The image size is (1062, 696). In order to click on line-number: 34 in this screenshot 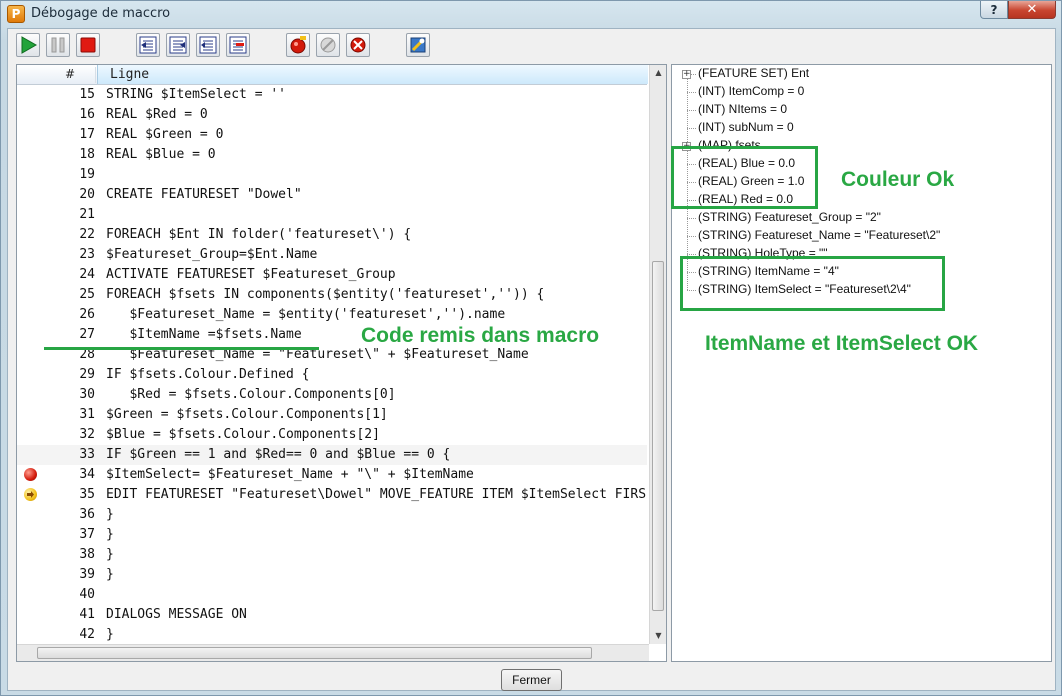, I will do `click(70, 474)`.